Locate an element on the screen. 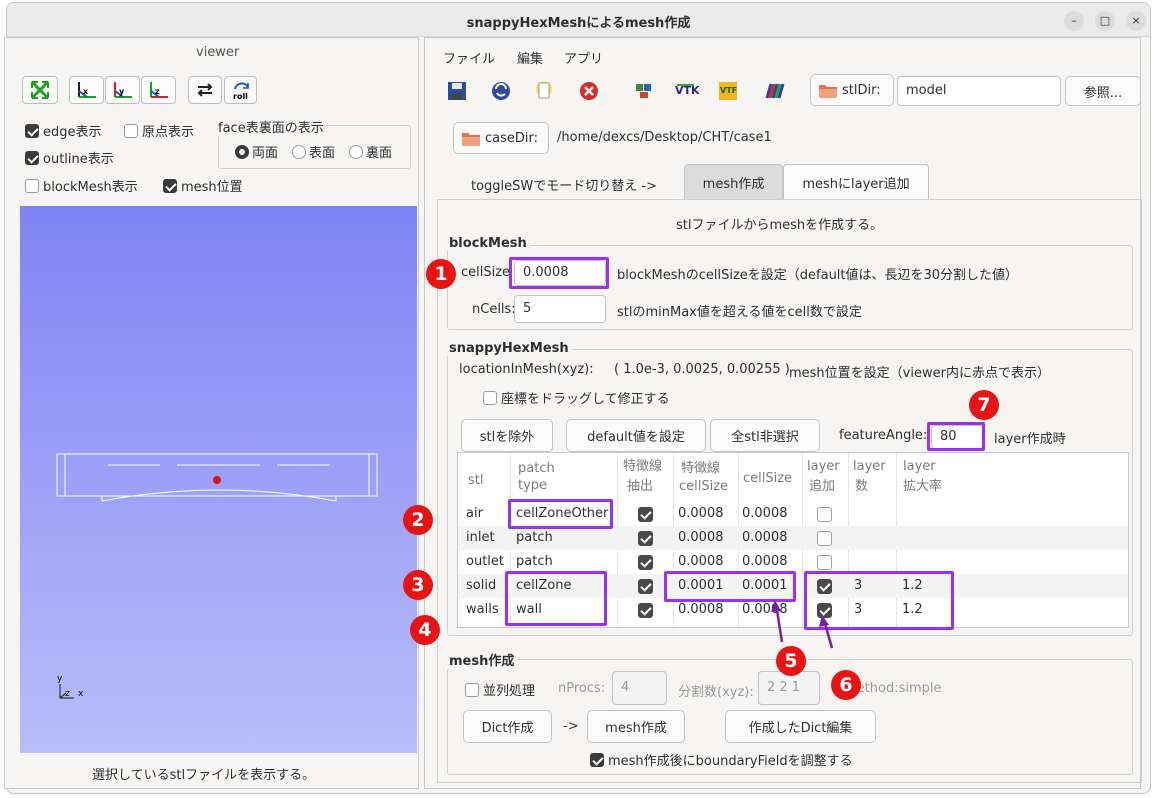 The width and height of the screenshot is (1157, 798). ncells-input: 5 is located at coordinates (560, 309).